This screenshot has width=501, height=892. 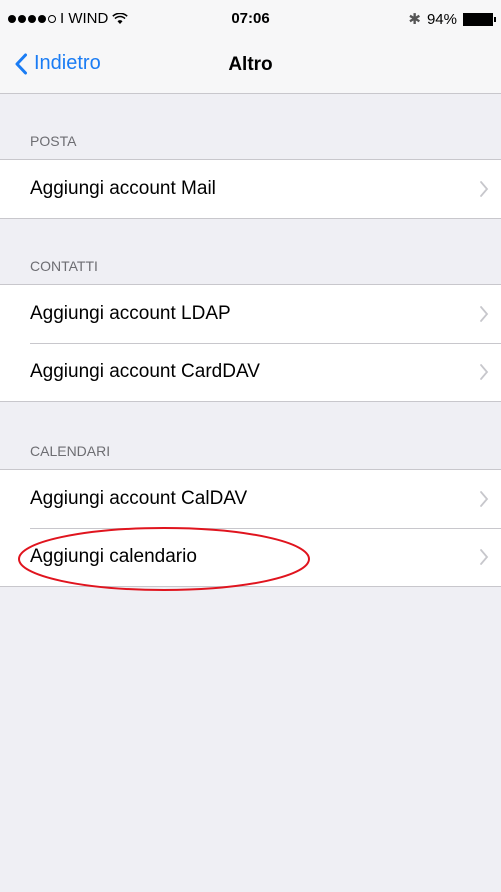 I want to click on row-add-caldav-account: Aggiungi account CalDAV, so click(x=250, y=499).